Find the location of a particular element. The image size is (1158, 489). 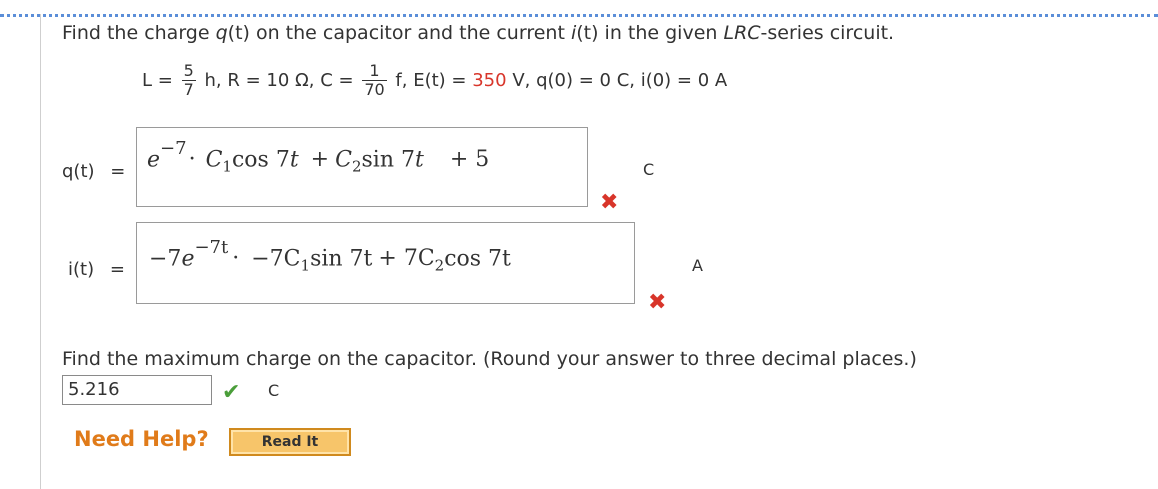

i-label-text: i(t) is located at coordinates (81, 269).